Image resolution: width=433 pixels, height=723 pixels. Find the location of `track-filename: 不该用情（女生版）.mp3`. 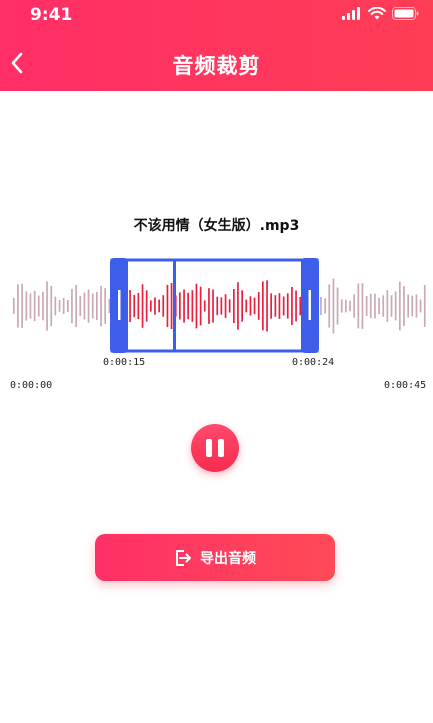

track-filename: 不该用情（女生版）.mp3 is located at coordinates (216, 226).